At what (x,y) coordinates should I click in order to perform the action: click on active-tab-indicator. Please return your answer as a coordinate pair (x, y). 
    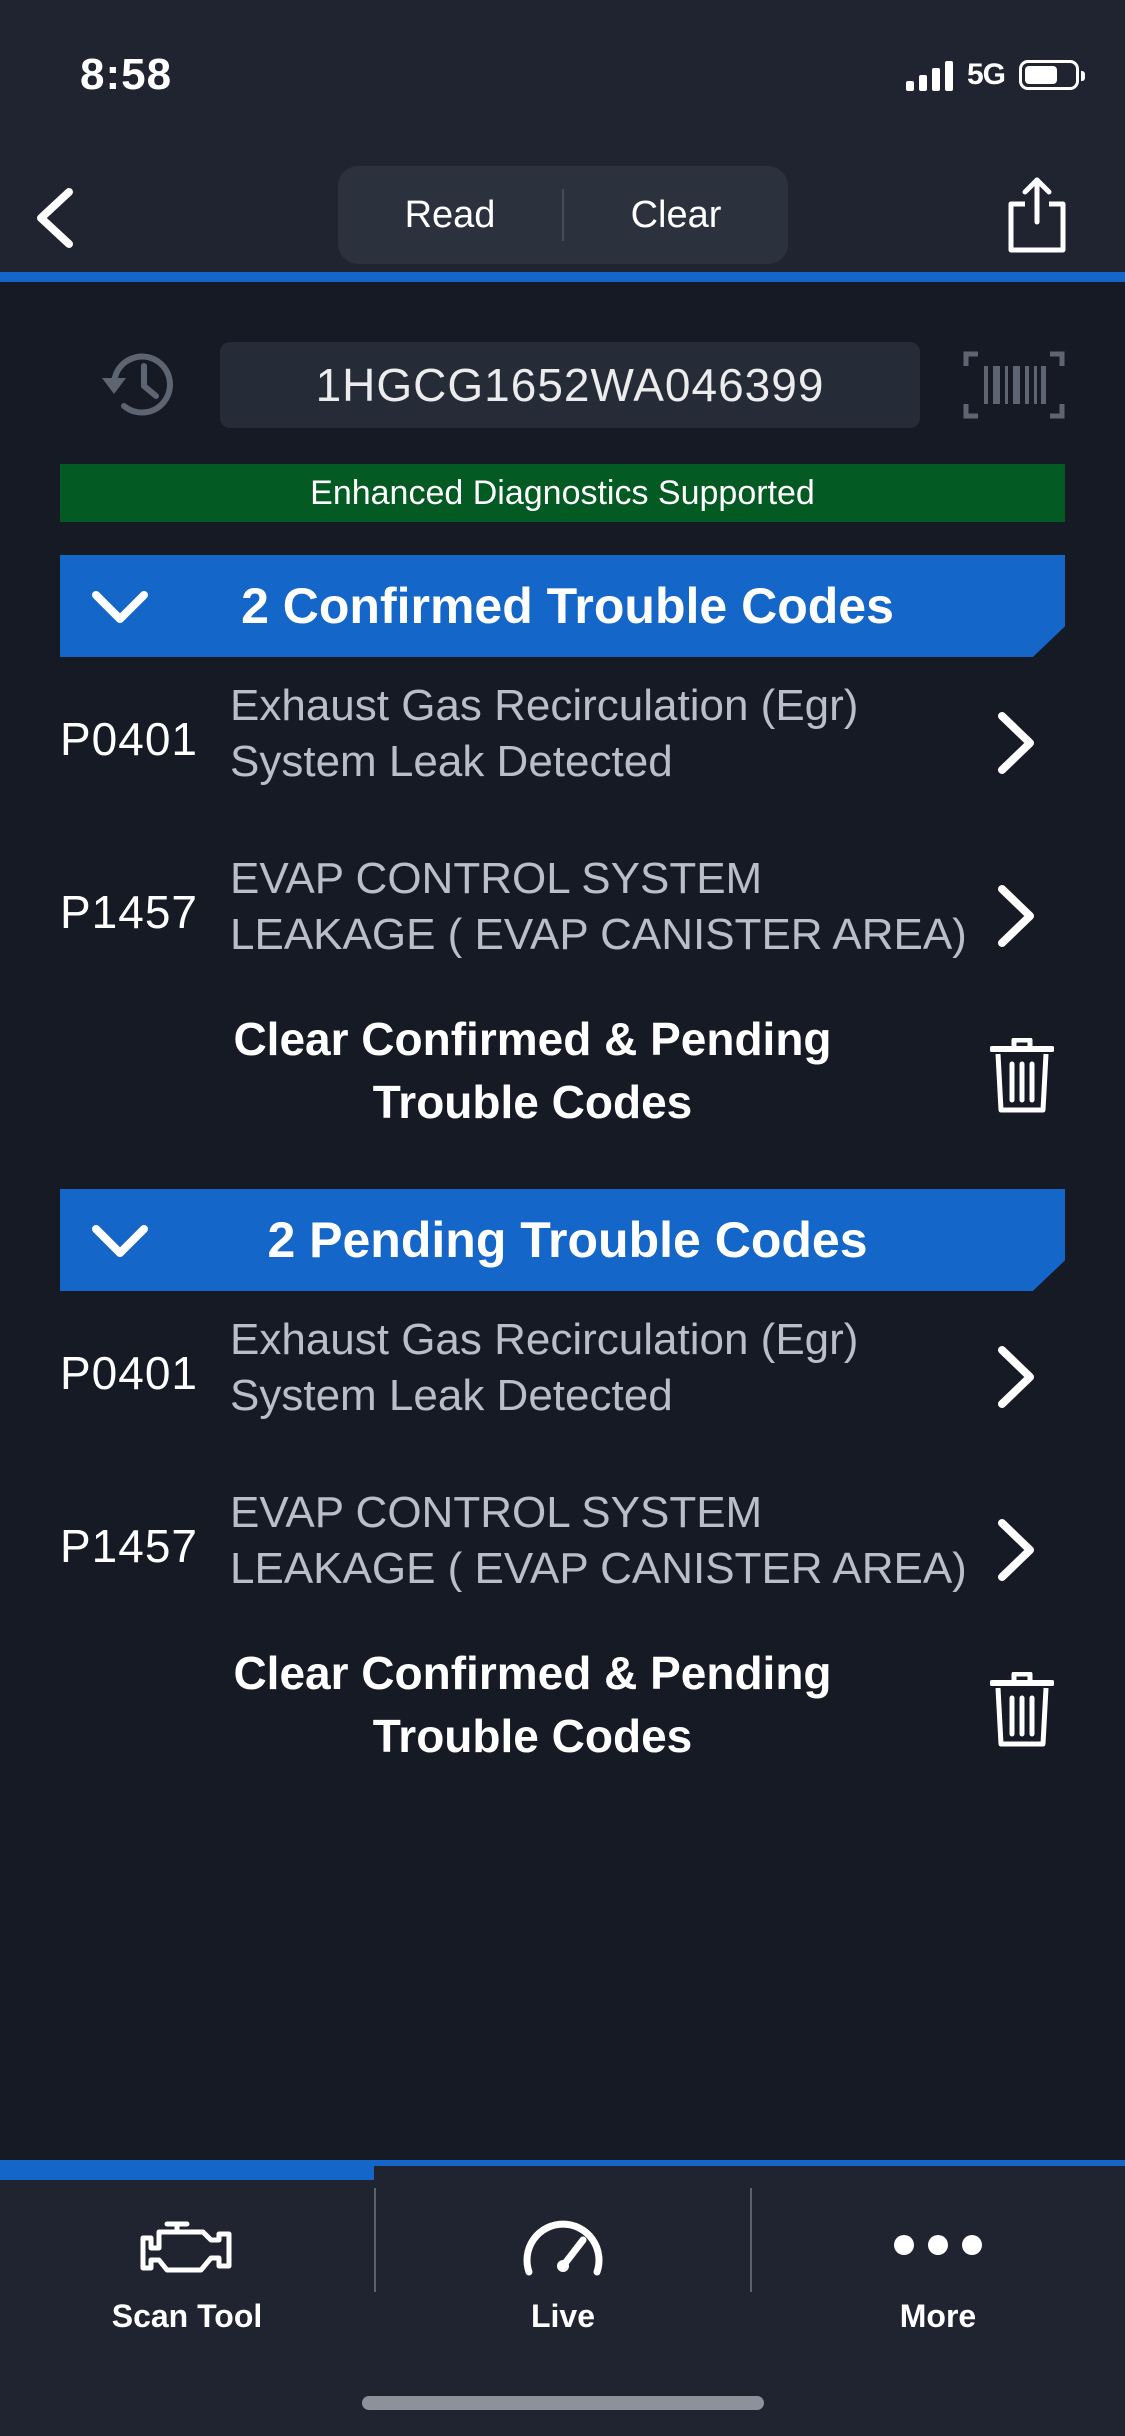
    Looking at the image, I should click on (187, 2170).